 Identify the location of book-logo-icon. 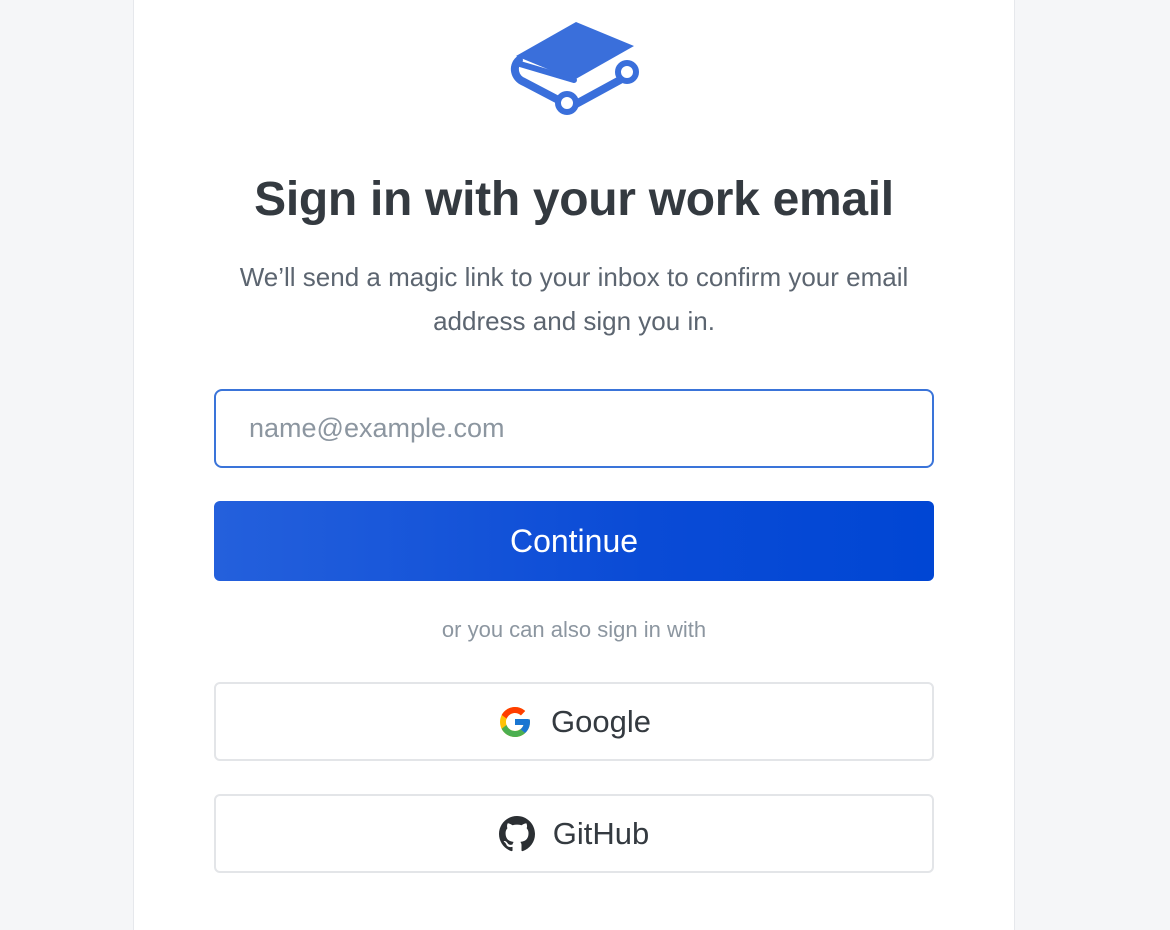
(574, 68).